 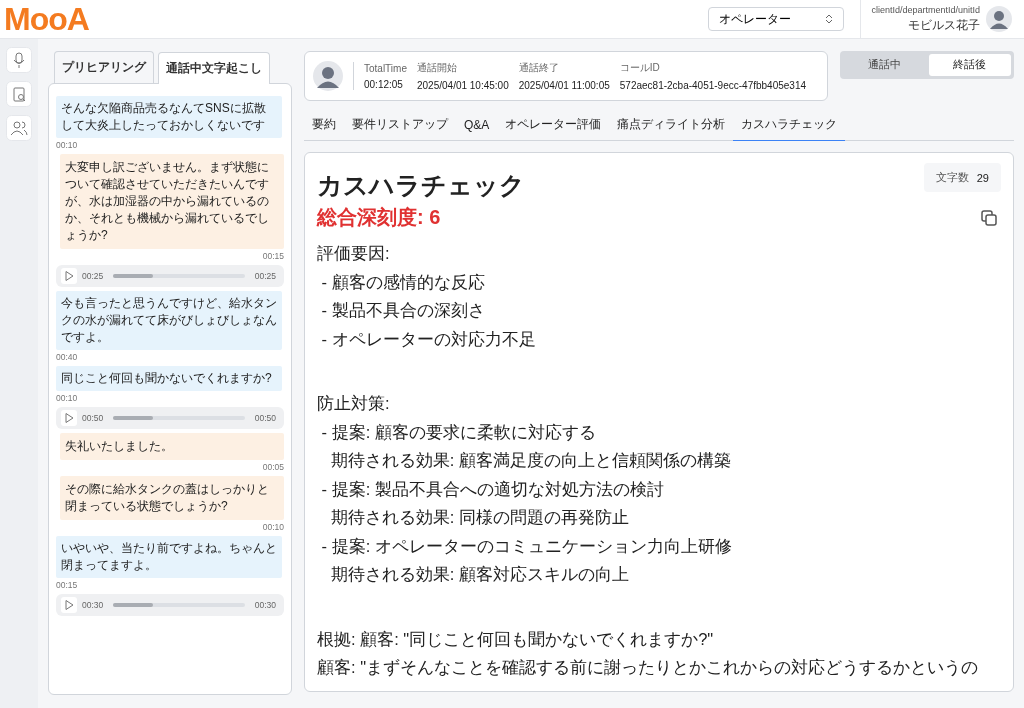 I want to click on customer-message: いやいや、当たり前ですよね。ちゃんと閉まってますよ。, so click(x=169, y=557).